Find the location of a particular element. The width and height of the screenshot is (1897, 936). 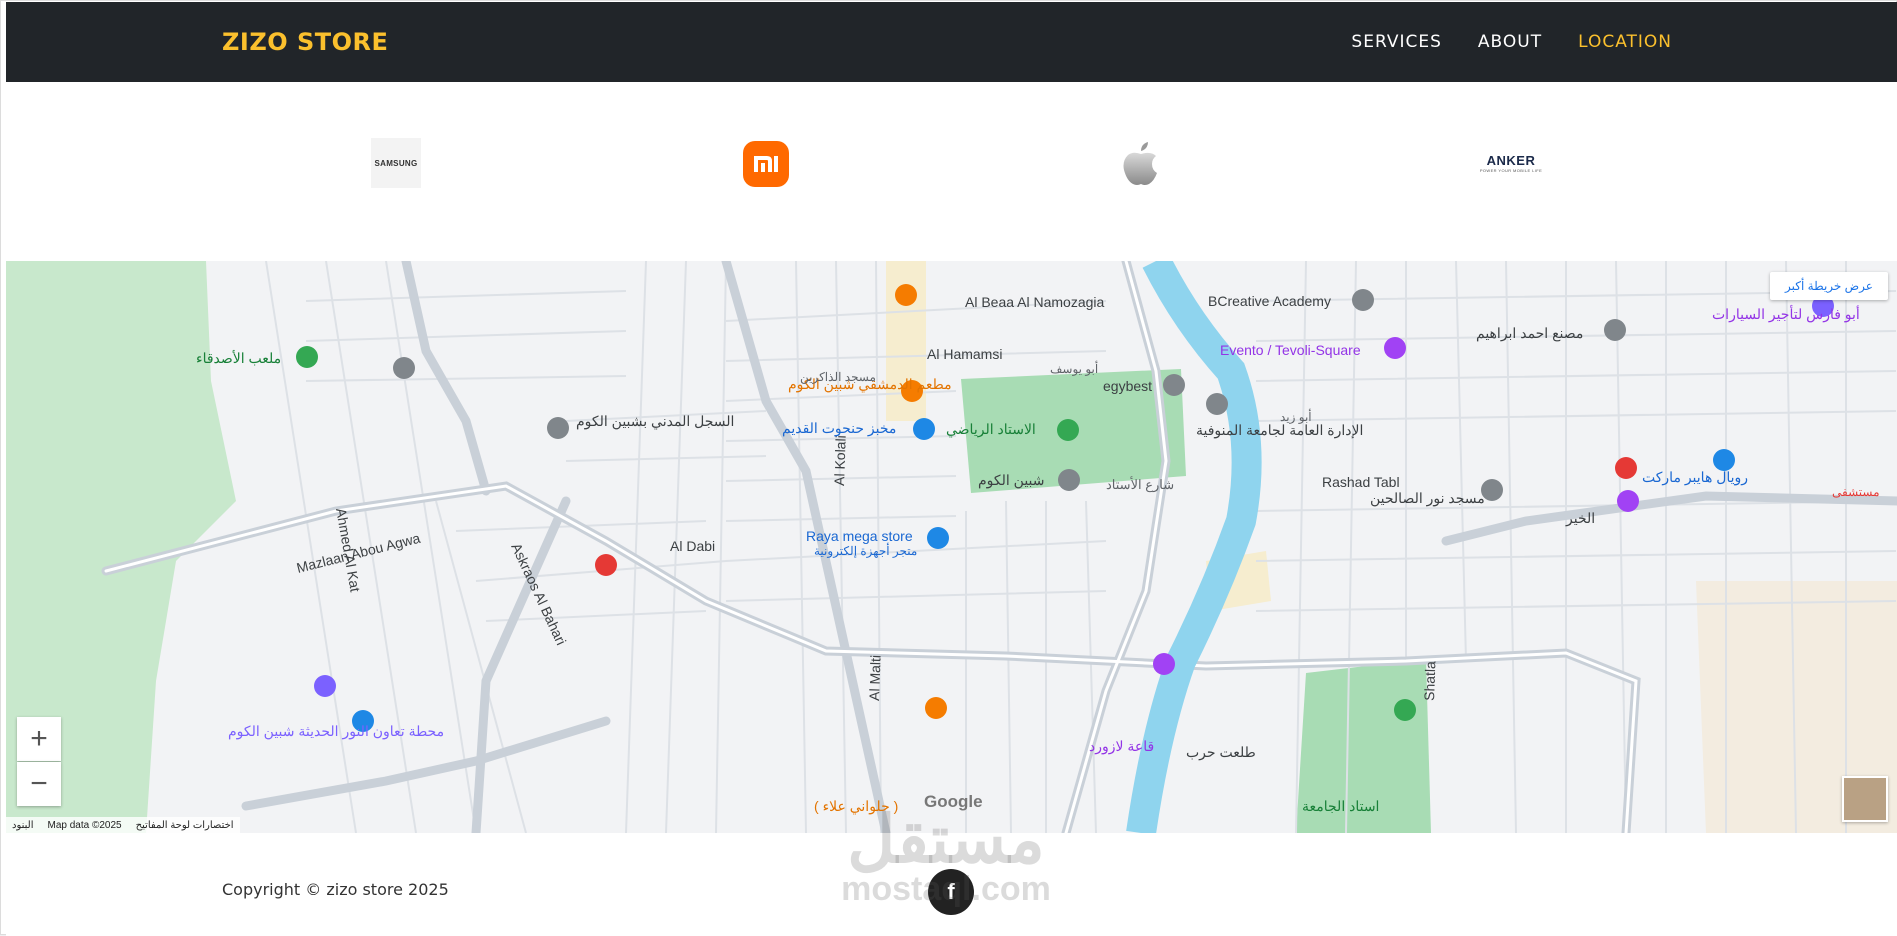

zoom-in-button: + is located at coordinates (39, 739).